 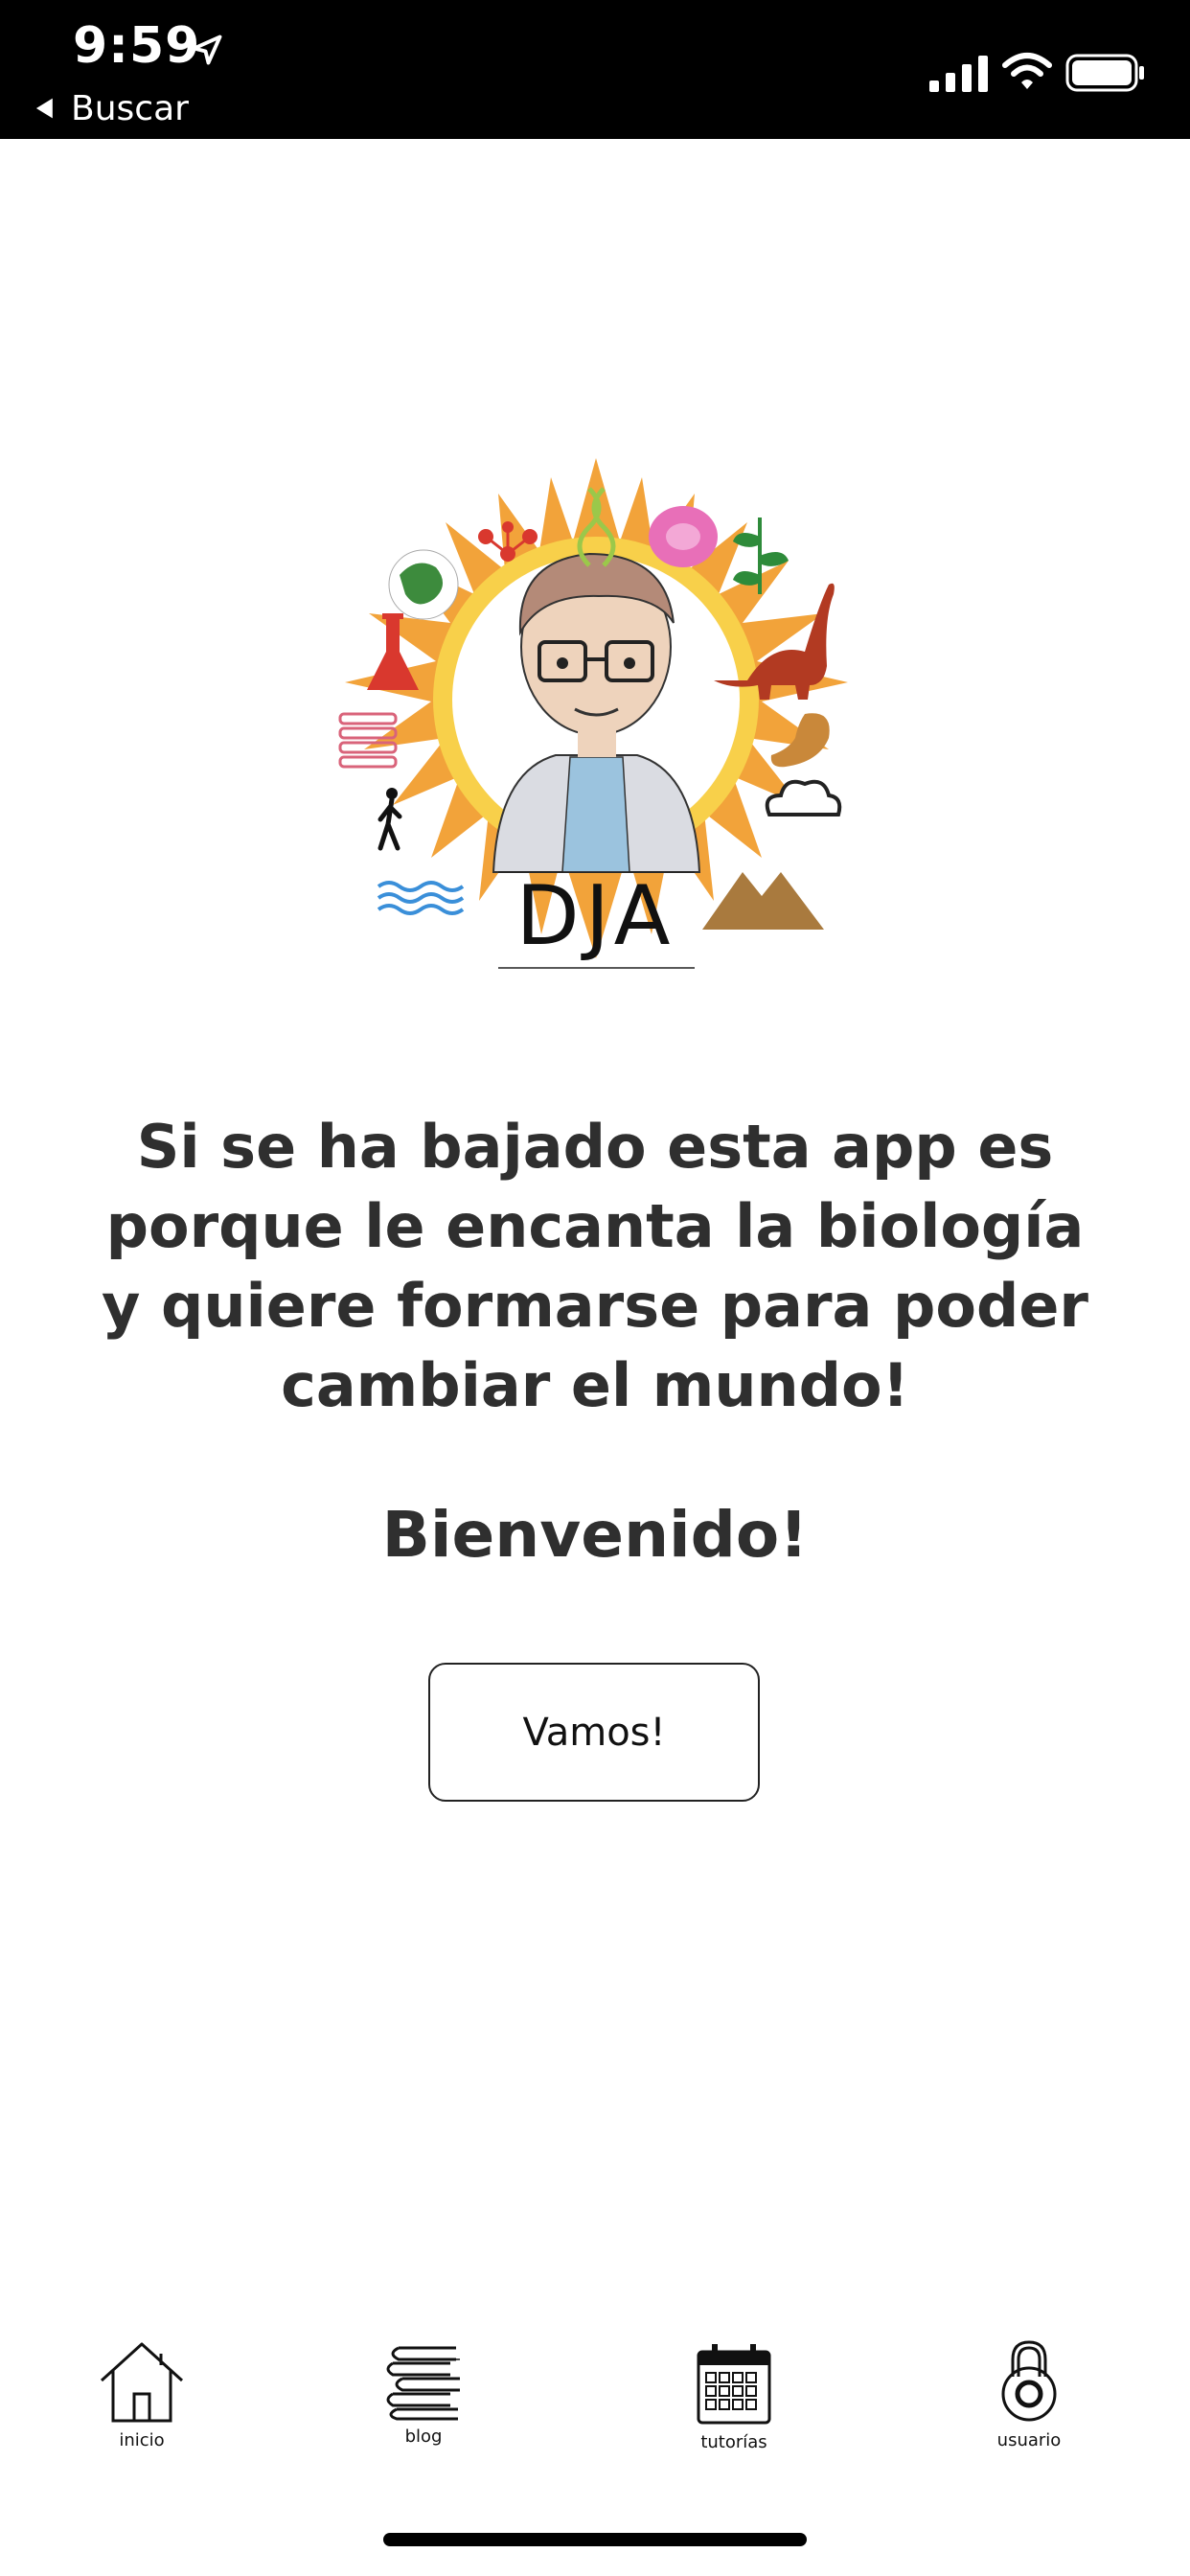 What do you see at coordinates (1104, 73) in the screenshot?
I see `battery-icon` at bounding box center [1104, 73].